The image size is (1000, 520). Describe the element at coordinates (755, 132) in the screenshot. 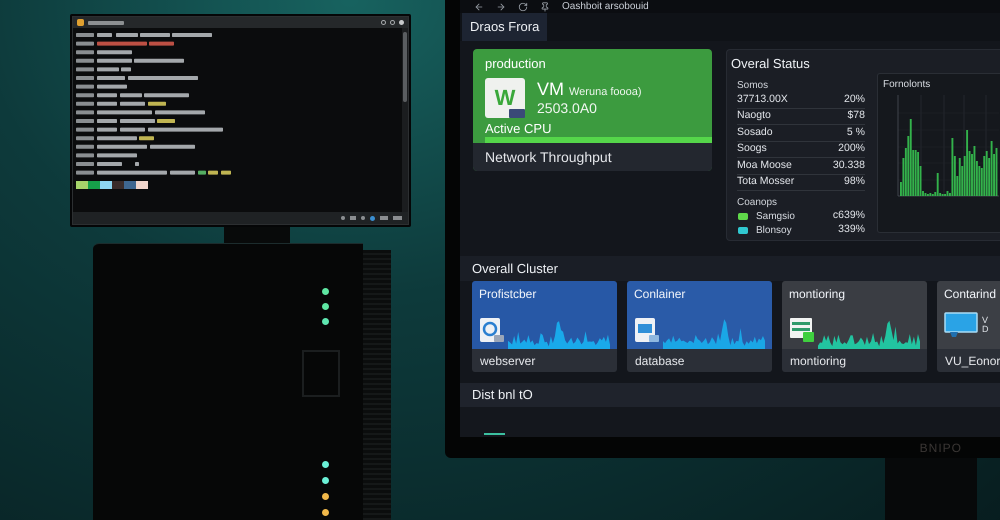

I see `row-label: Sosado` at that location.